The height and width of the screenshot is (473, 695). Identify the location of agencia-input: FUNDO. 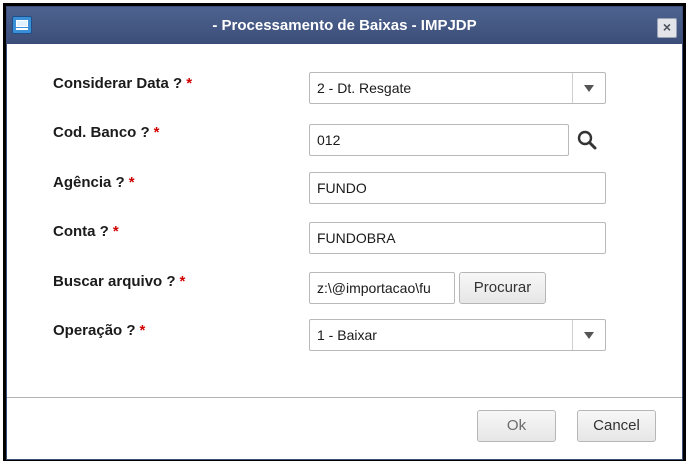
(457, 188).